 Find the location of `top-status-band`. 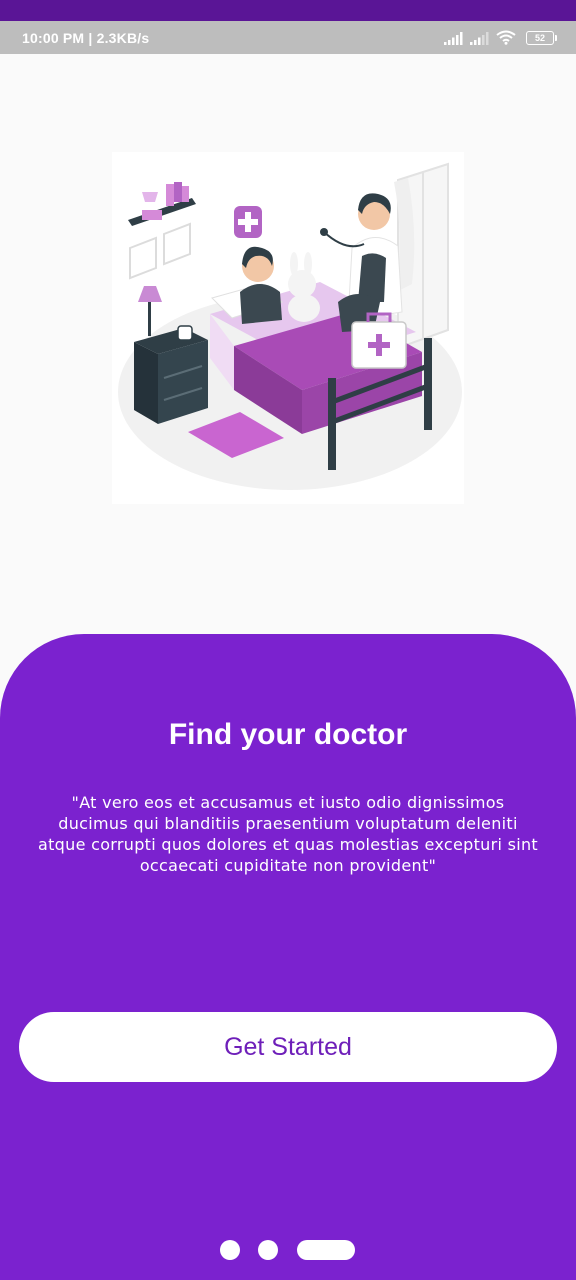

top-status-band is located at coordinates (288, 10).